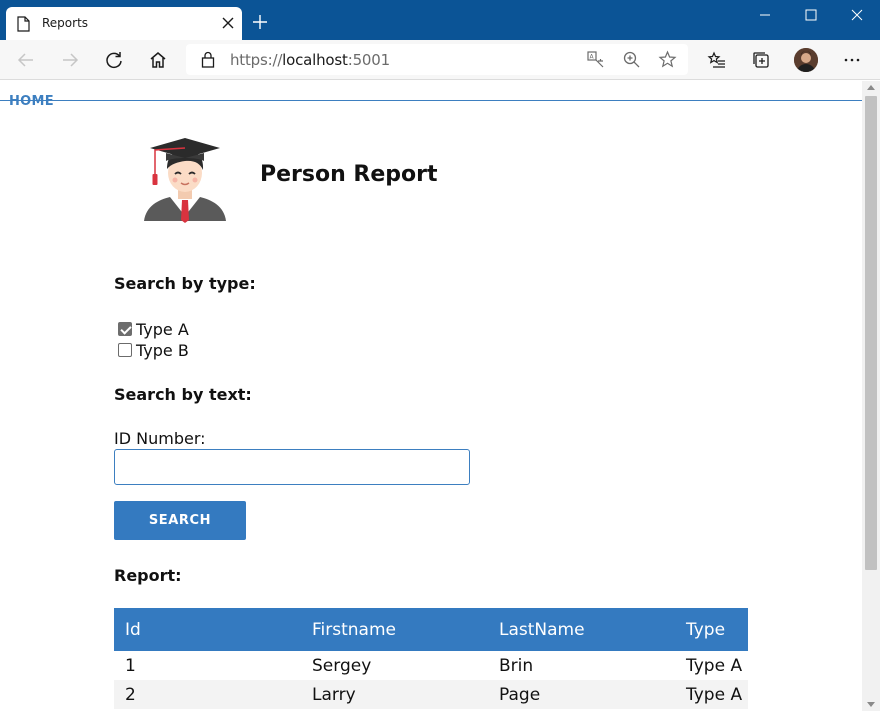 The image size is (880, 711). I want to click on minimize-button, so click(765, 15).